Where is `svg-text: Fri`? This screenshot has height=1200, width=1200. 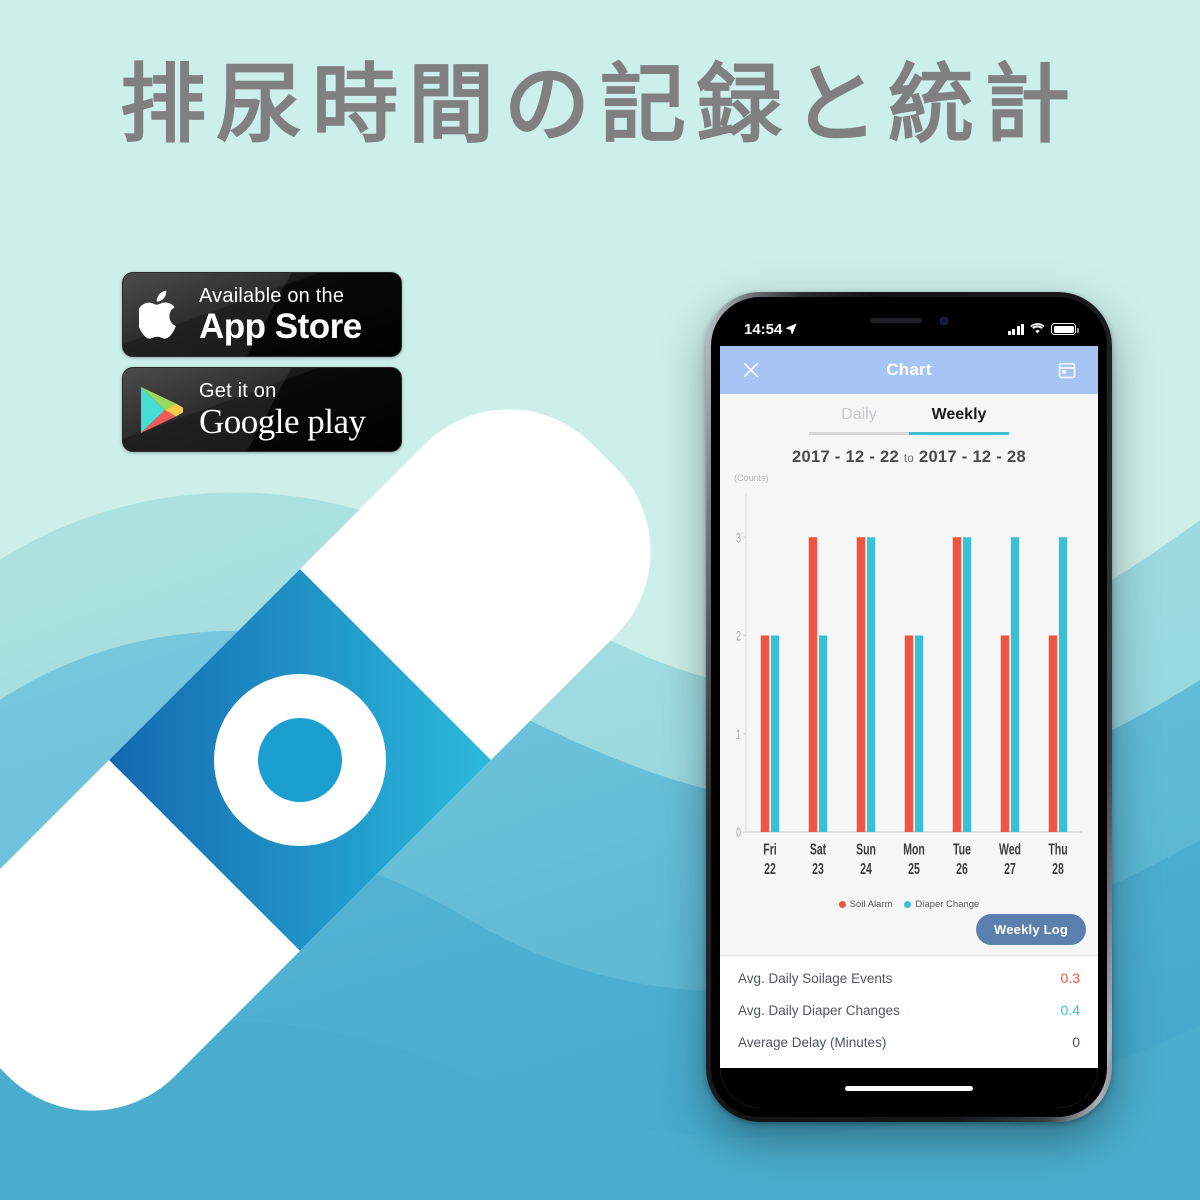
svg-text: Fri is located at coordinates (769, 849).